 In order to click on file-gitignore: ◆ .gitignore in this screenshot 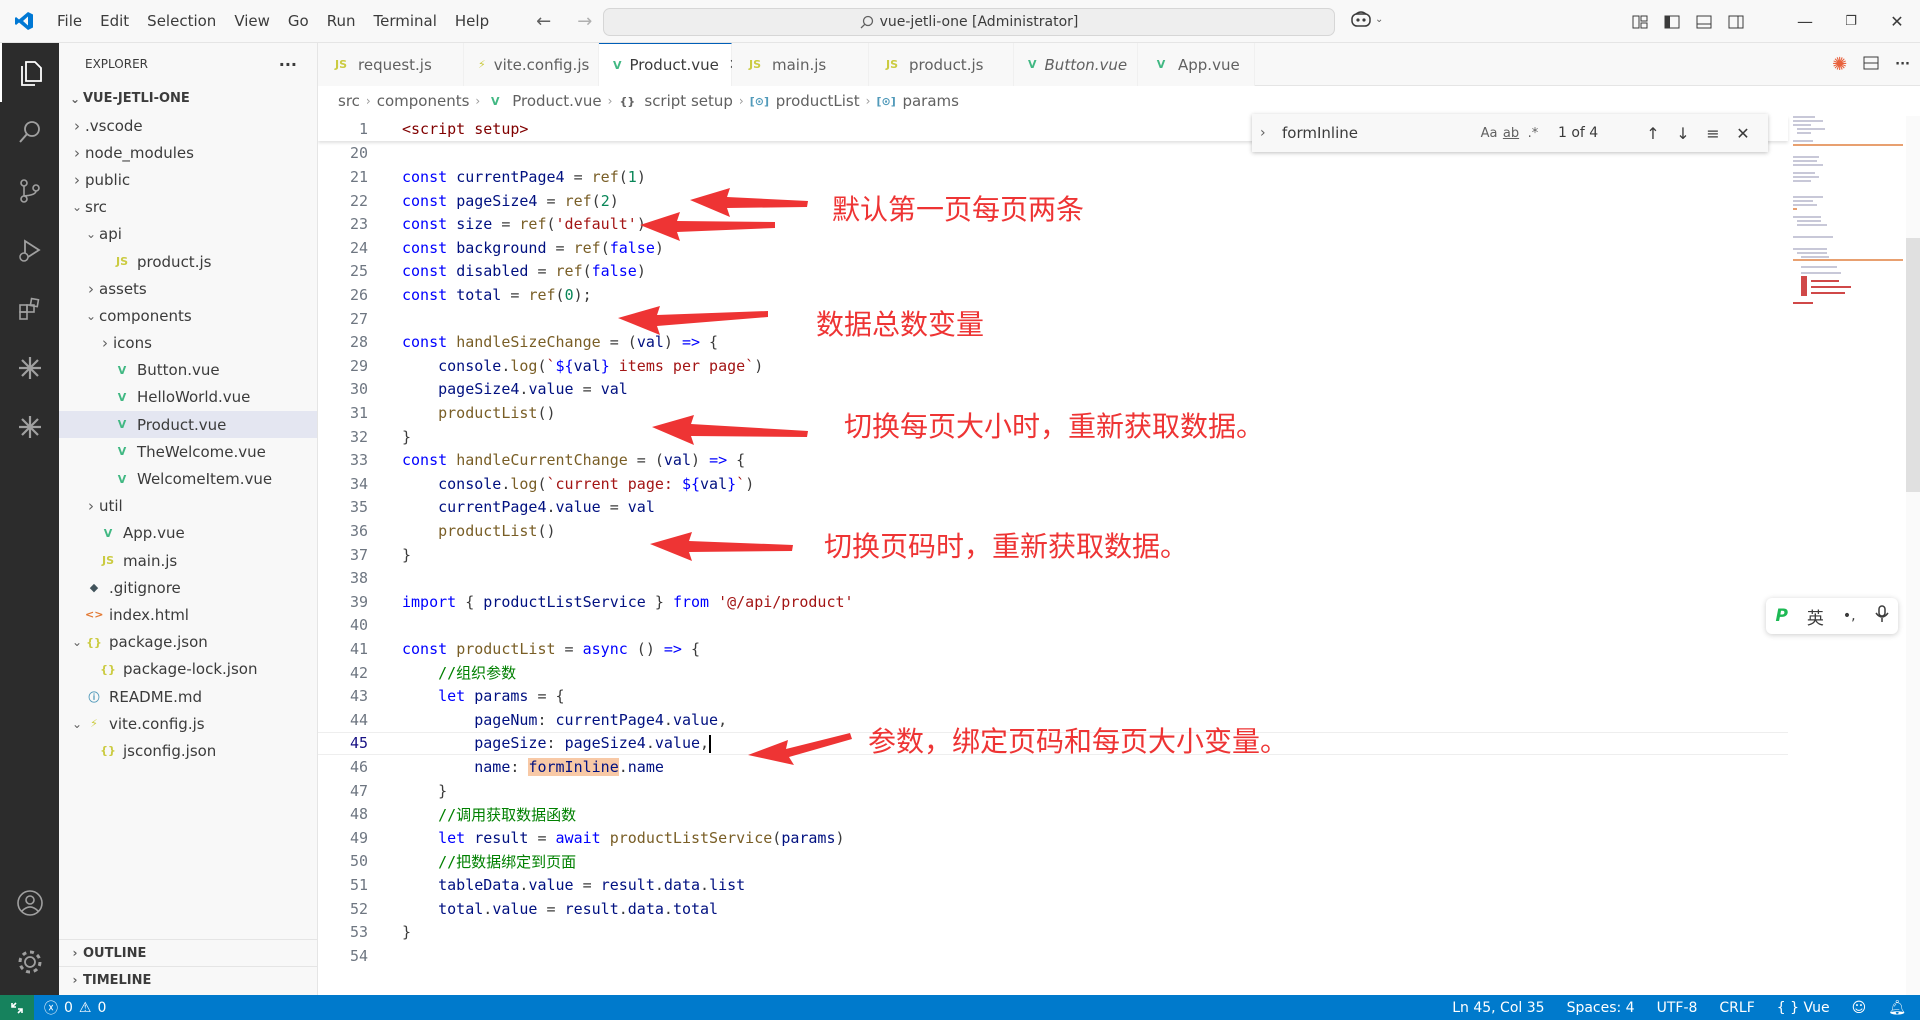, I will do `click(188, 587)`.